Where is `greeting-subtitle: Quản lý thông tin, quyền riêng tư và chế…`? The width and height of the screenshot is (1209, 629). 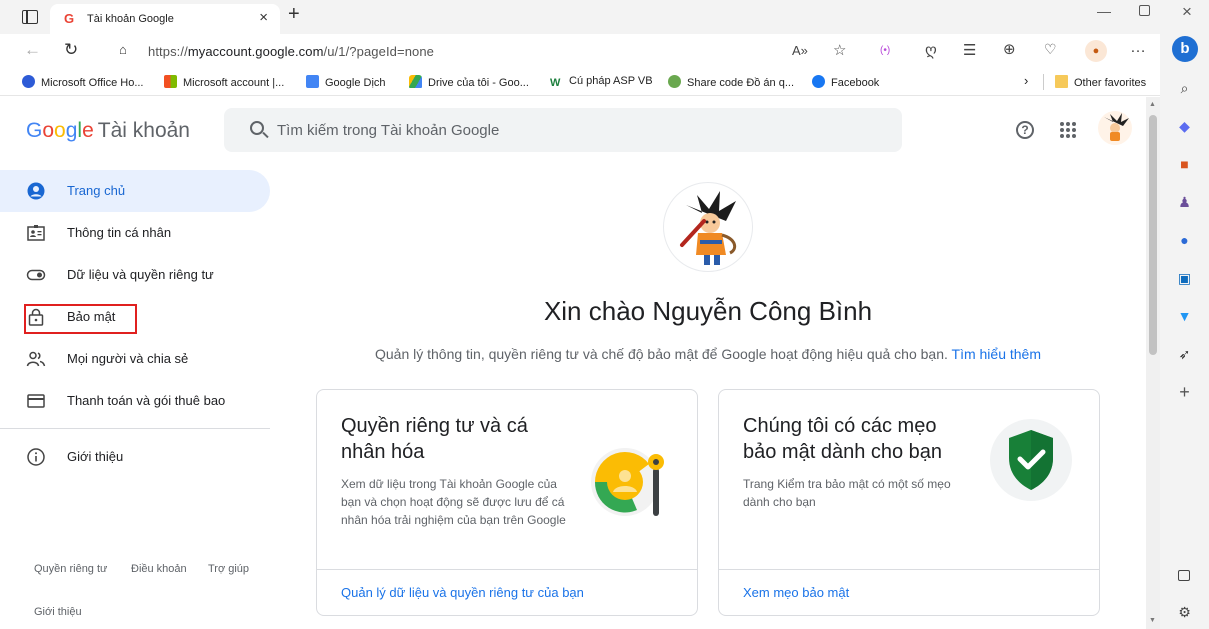
greeting-subtitle: Quản lý thông tin, quyền riêng tư và chế… is located at coordinates (708, 354).